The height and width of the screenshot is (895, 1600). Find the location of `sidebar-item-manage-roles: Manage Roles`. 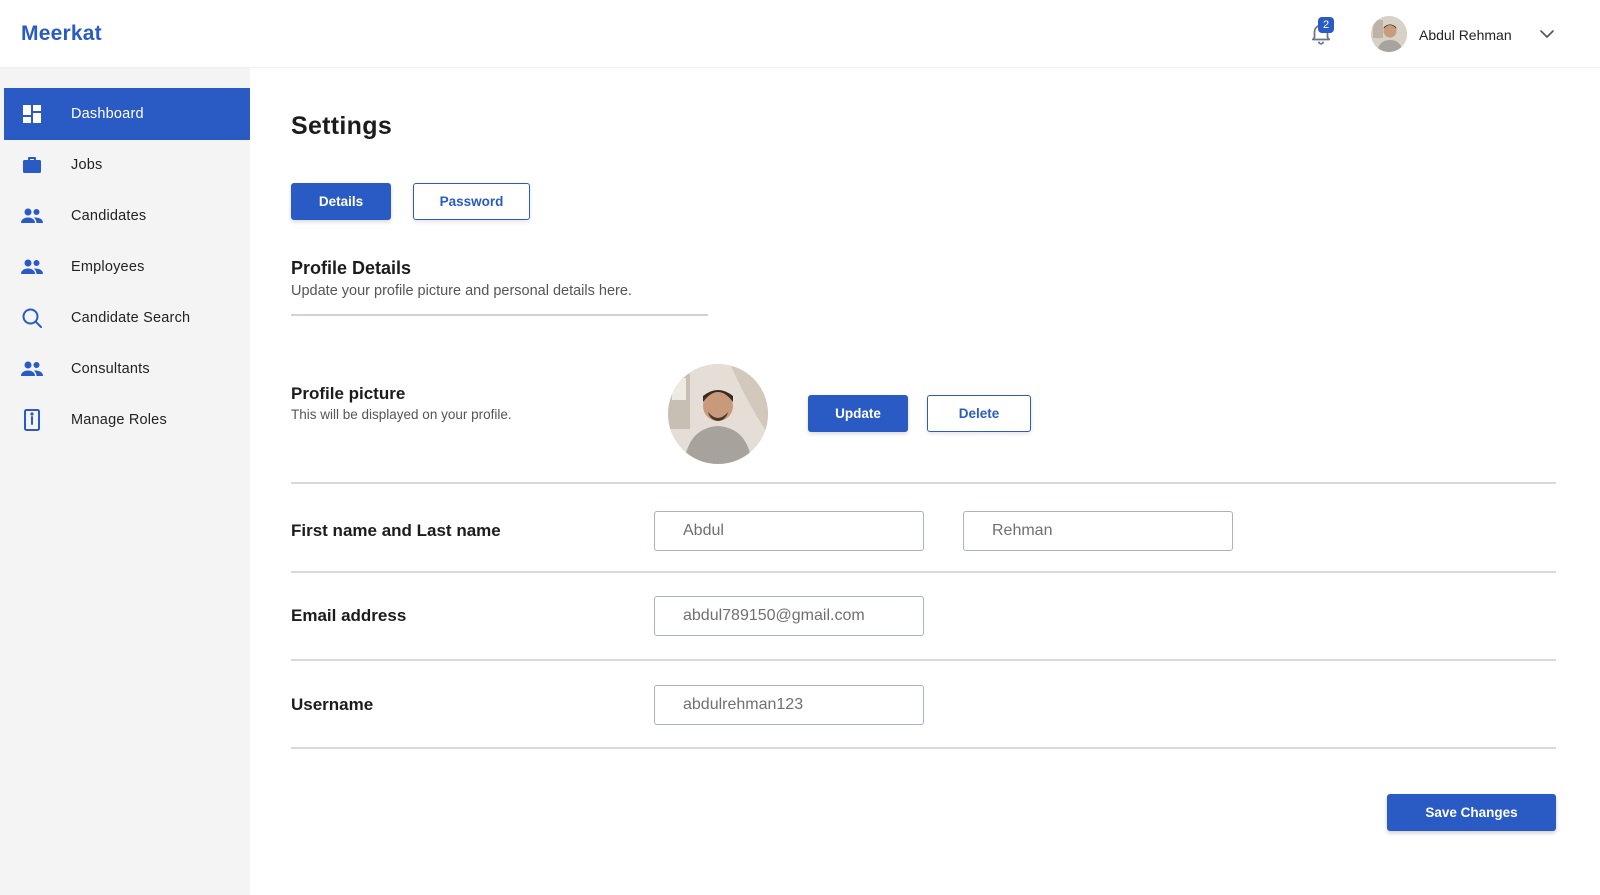

sidebar-item-manage-roles: Manage Roles is located at coordinates (127, 420).